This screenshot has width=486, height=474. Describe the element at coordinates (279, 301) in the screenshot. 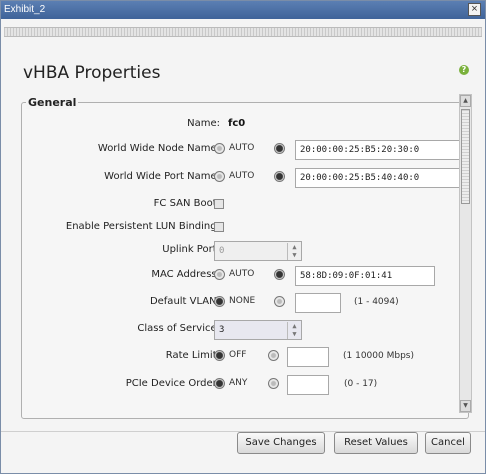

I see `vlan-value-radio` at that location.